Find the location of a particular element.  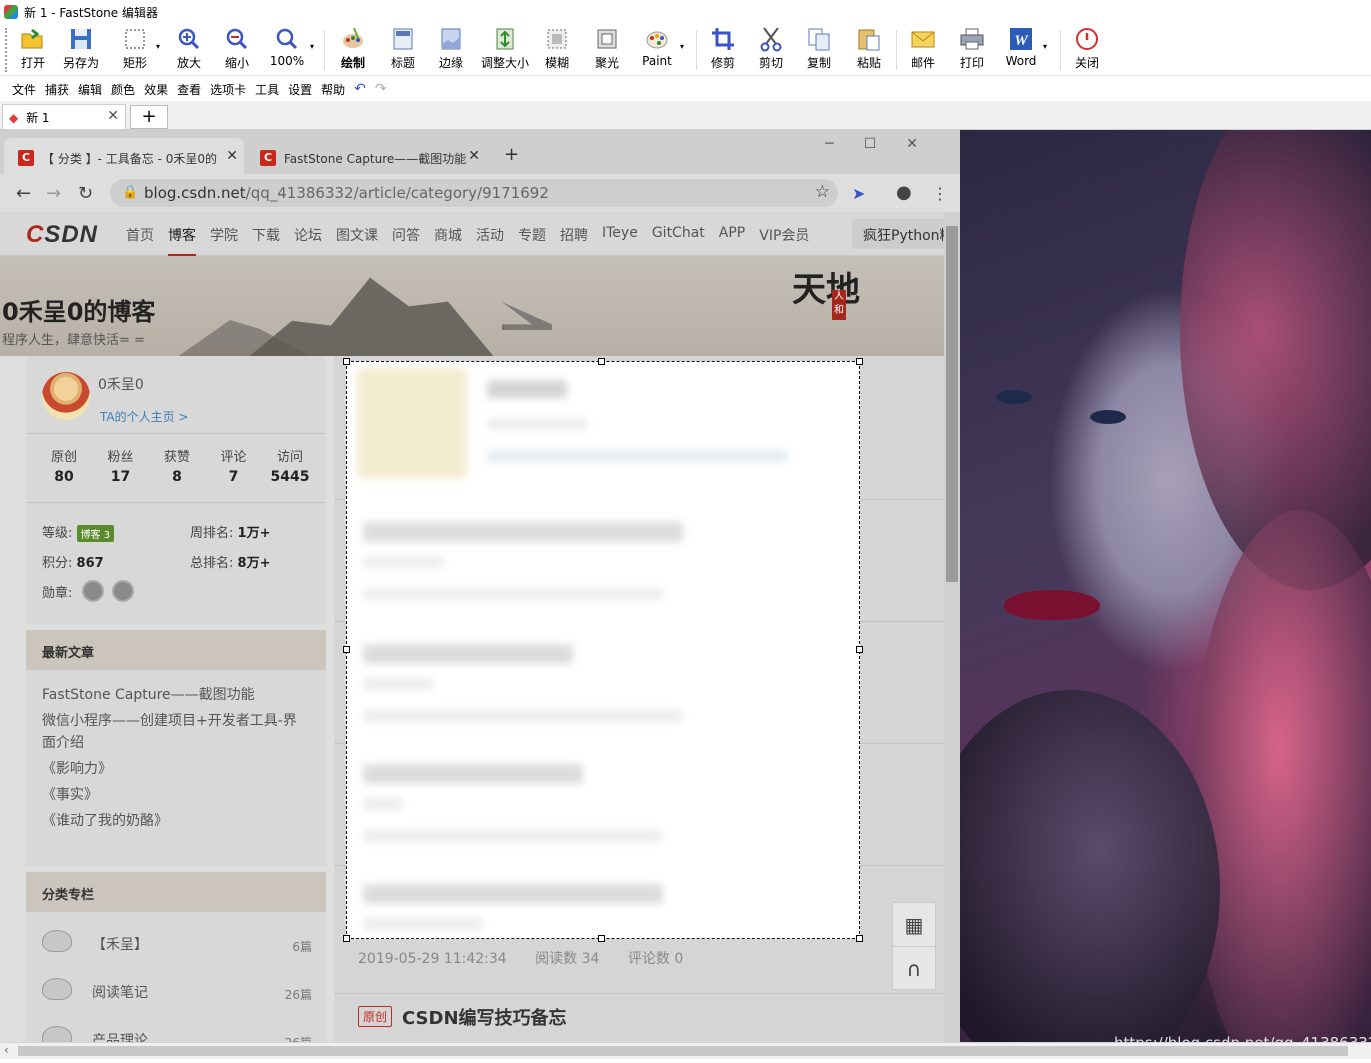

blur-button: 模糊 is located at coordinates (557, 50).